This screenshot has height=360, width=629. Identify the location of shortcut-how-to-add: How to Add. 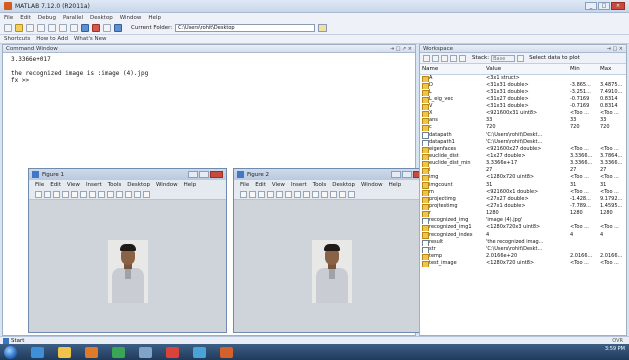
(52, 39).